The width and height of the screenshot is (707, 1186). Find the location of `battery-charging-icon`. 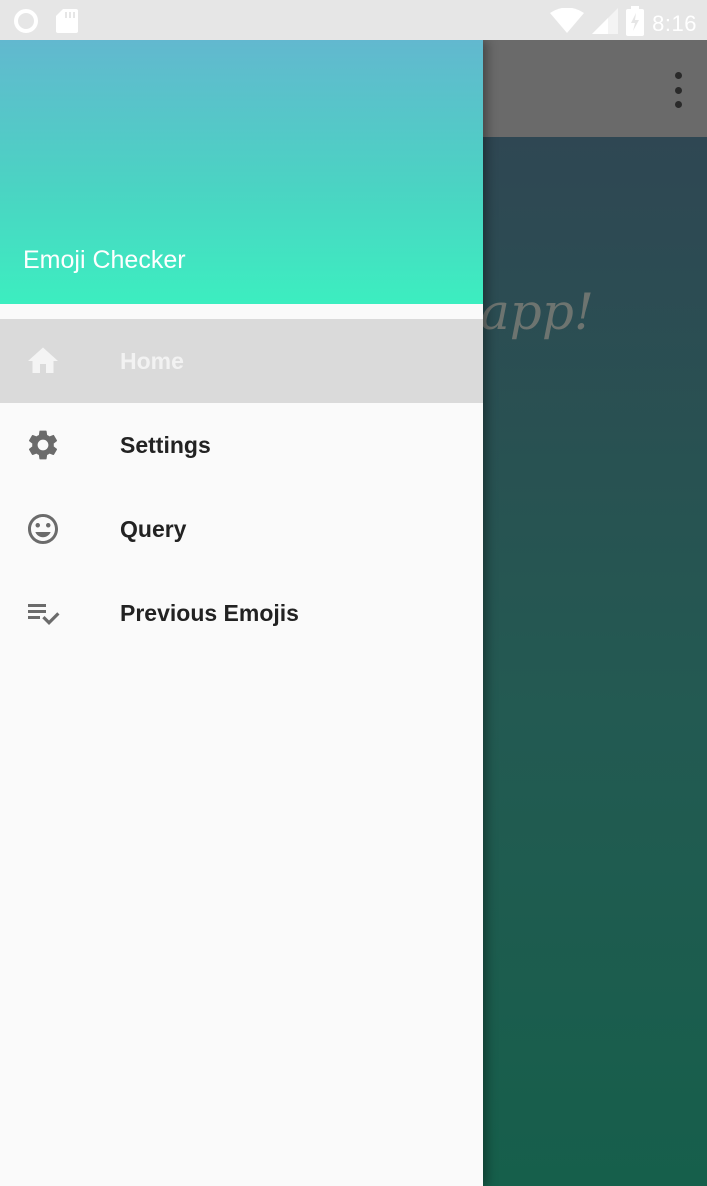

battery-charging-icon is located at coordinates (635, 23).